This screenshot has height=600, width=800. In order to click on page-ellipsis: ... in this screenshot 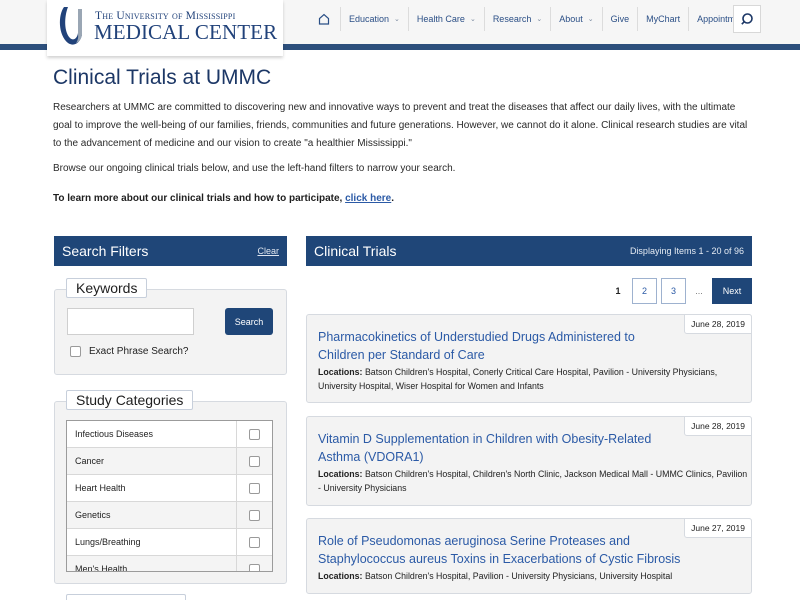, I will do `click(699, 291)`.